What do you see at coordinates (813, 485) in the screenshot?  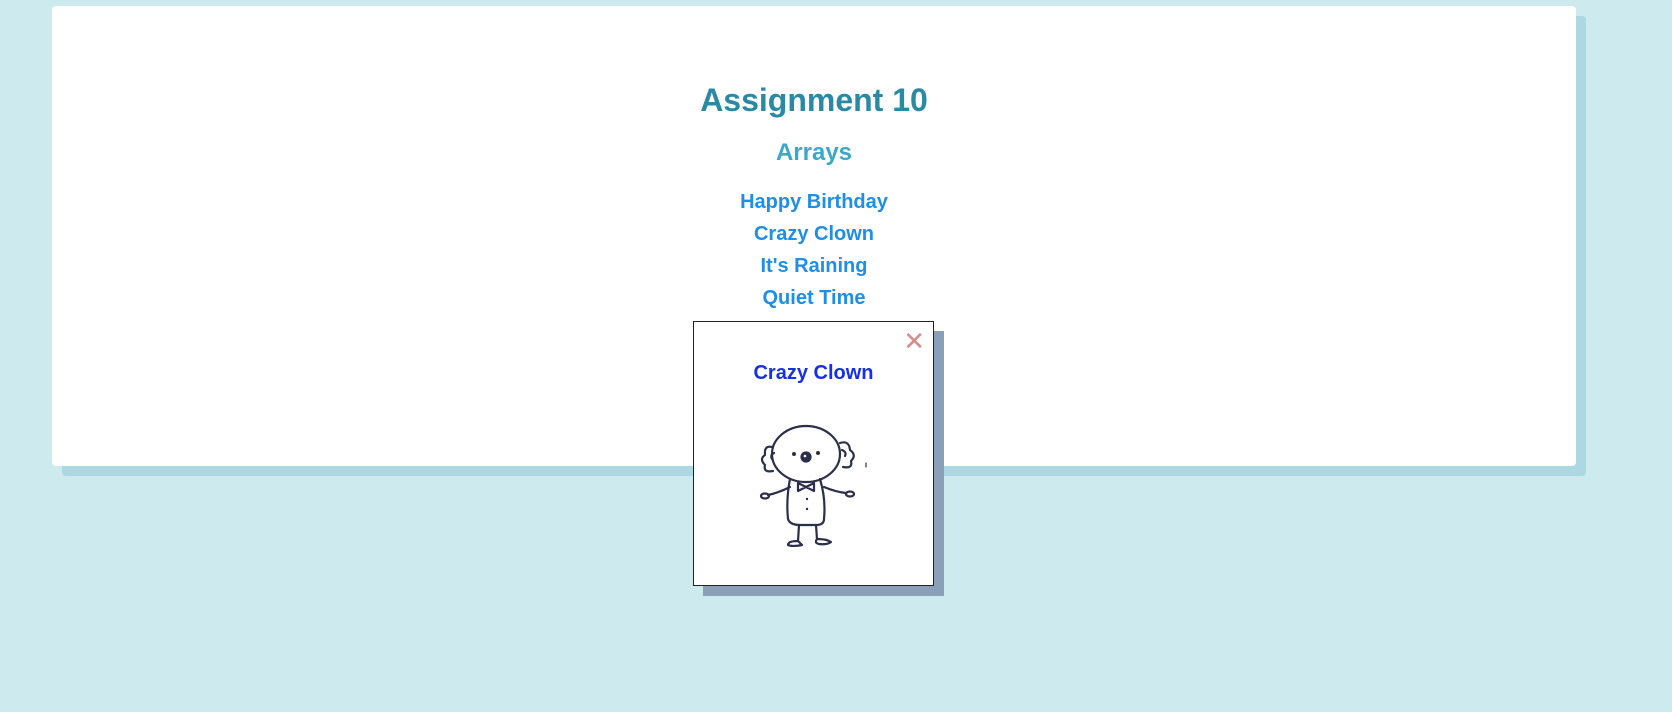 I see `clown-illustration` at bounding box center [813, 485].